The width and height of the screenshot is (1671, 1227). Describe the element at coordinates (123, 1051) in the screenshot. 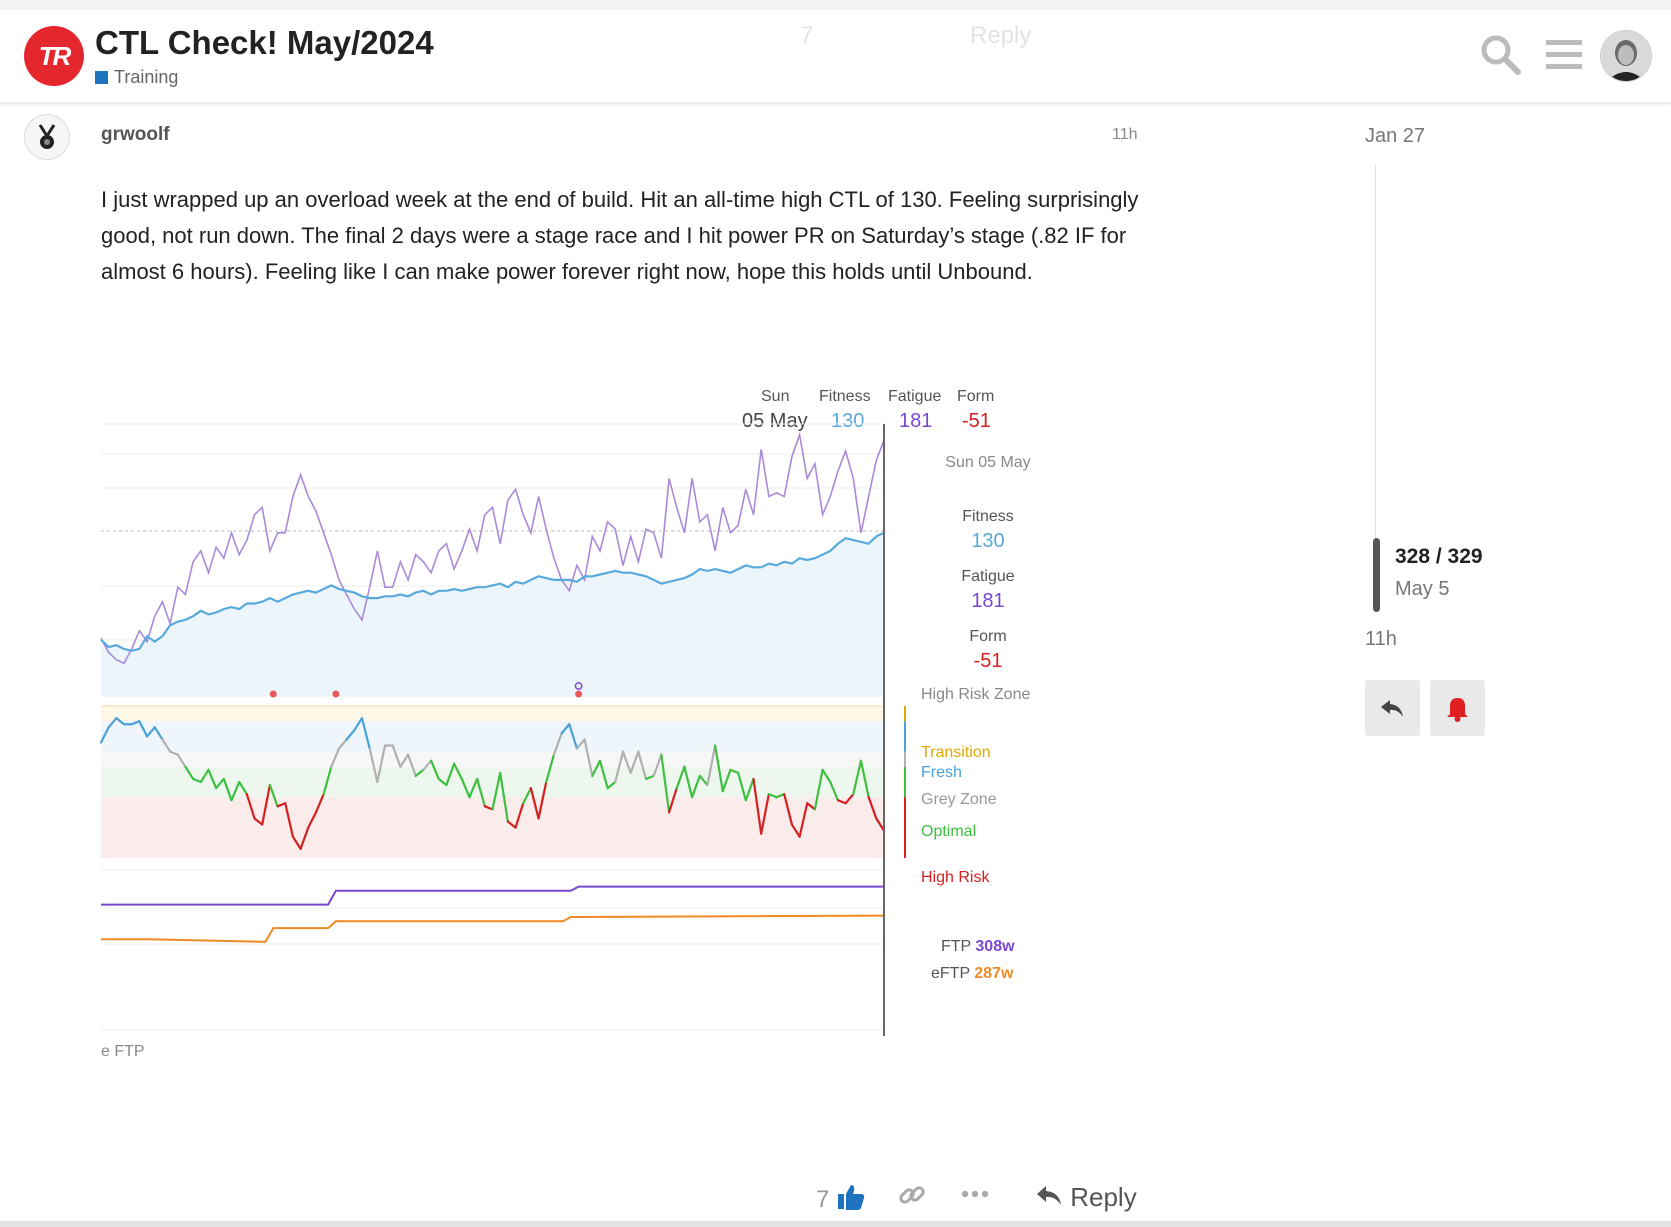

I see `clipped-ftp-label: e FTP` at that location.